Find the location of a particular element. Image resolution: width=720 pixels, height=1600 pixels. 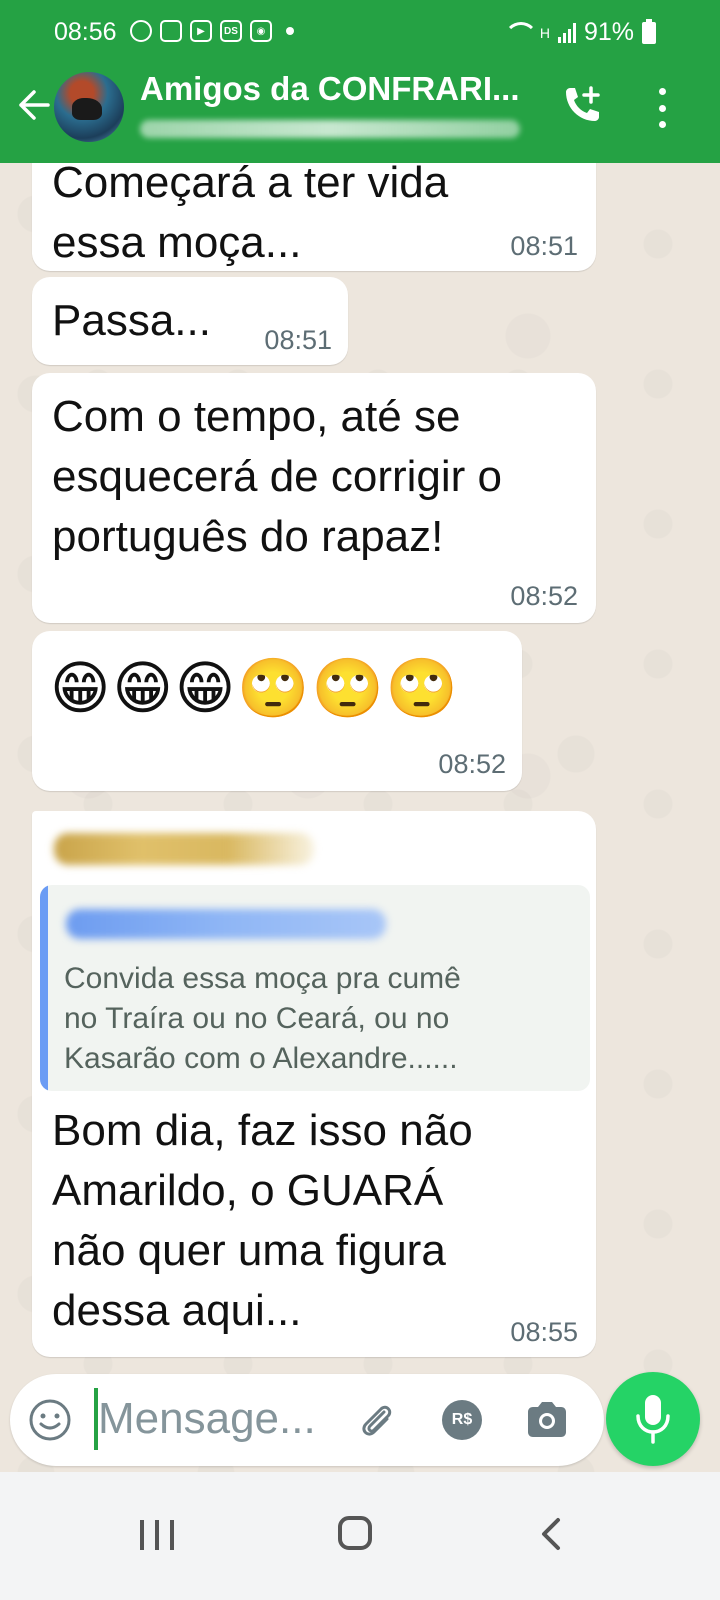

emoji-message: 😁😁😁🙄🙄🙄 is located at coordinates (255, 688).